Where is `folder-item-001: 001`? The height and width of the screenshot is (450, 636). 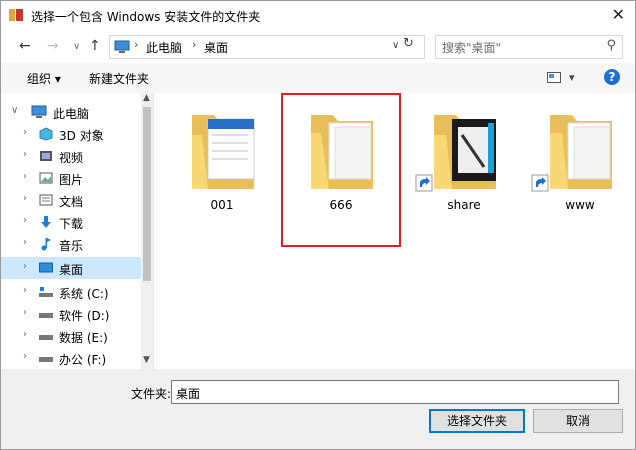 folder-item-001: 001 is located at coordinates (222, 160).